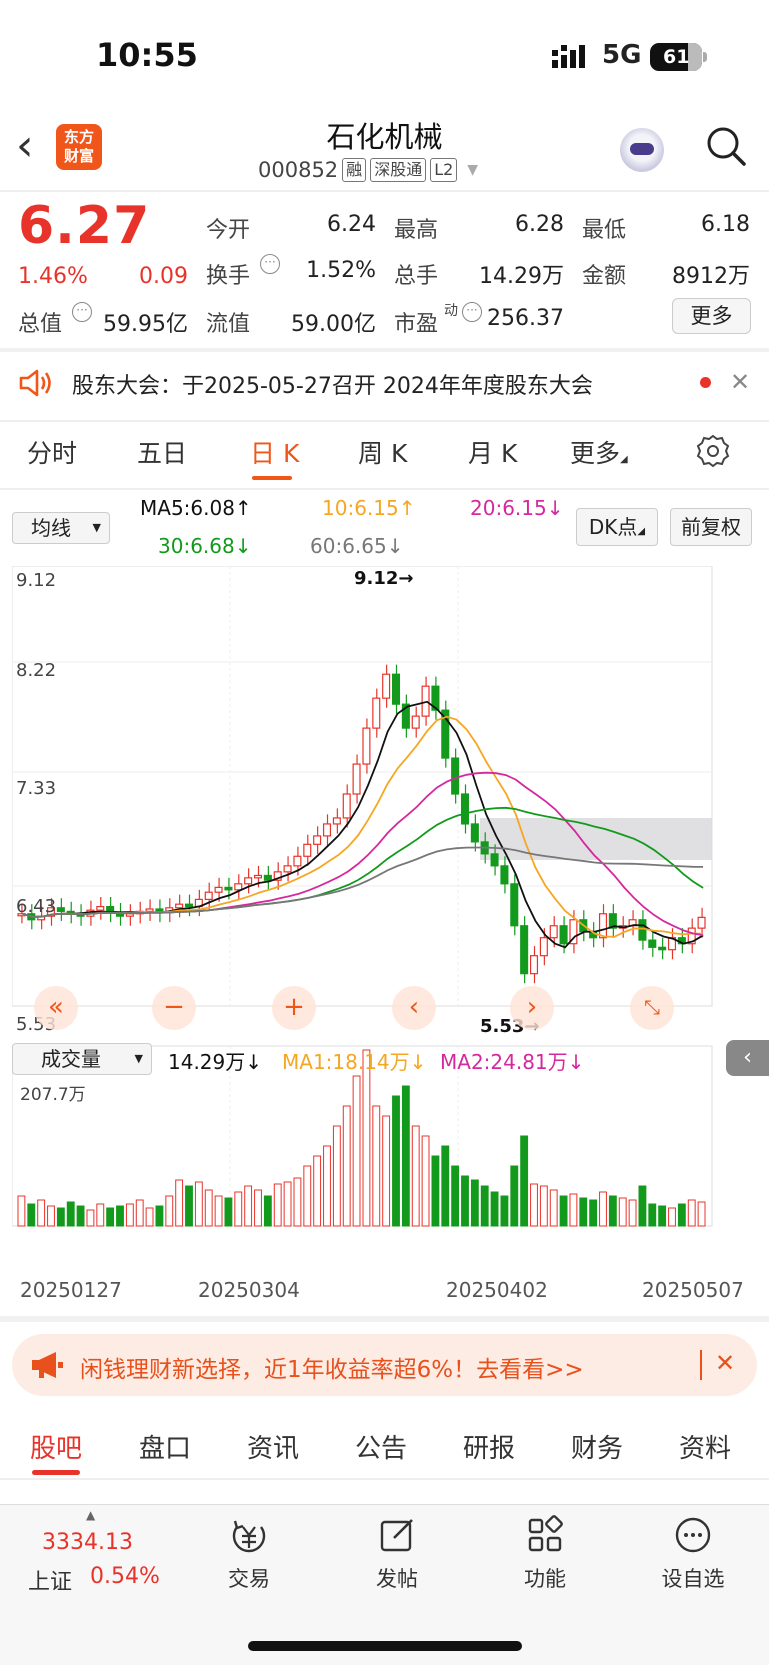  I want to click on volume-label: 总手, so click(416, 276).